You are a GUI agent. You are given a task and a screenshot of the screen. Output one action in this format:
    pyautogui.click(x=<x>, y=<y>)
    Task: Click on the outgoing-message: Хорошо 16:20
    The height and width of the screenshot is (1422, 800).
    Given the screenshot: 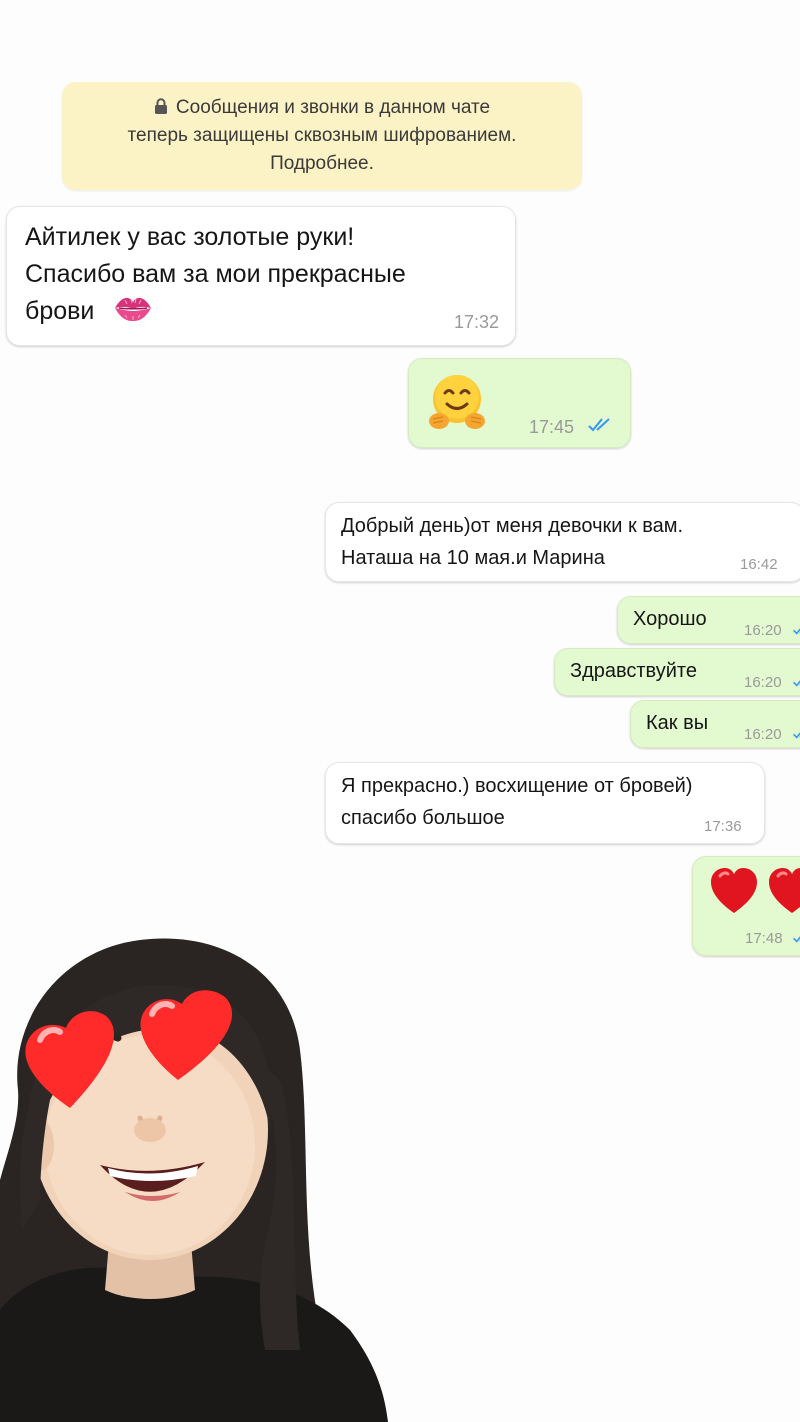 What is the action you would take?
    pyautogui.click(x=708, y=620)
    